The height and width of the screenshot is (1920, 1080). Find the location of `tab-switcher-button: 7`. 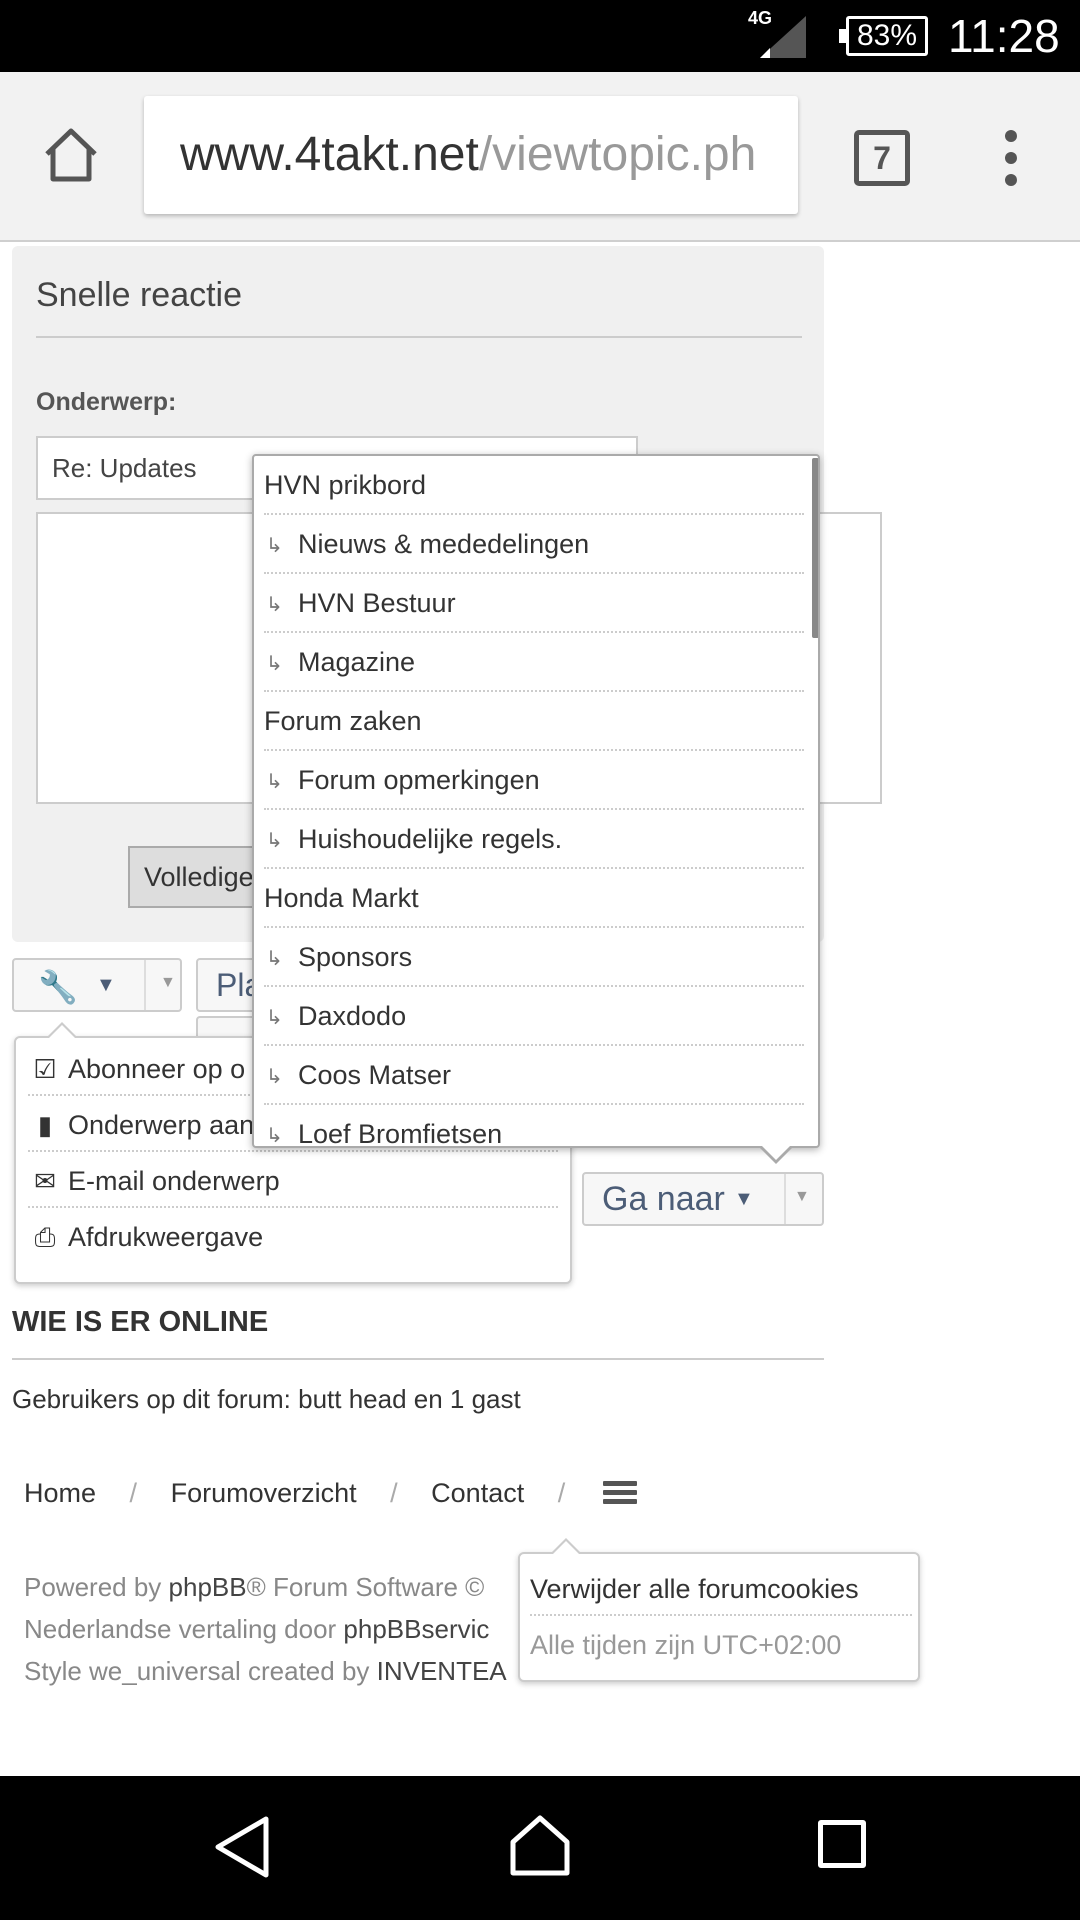

tab-switcher-button: 7 is located at coordinates (882, 158).